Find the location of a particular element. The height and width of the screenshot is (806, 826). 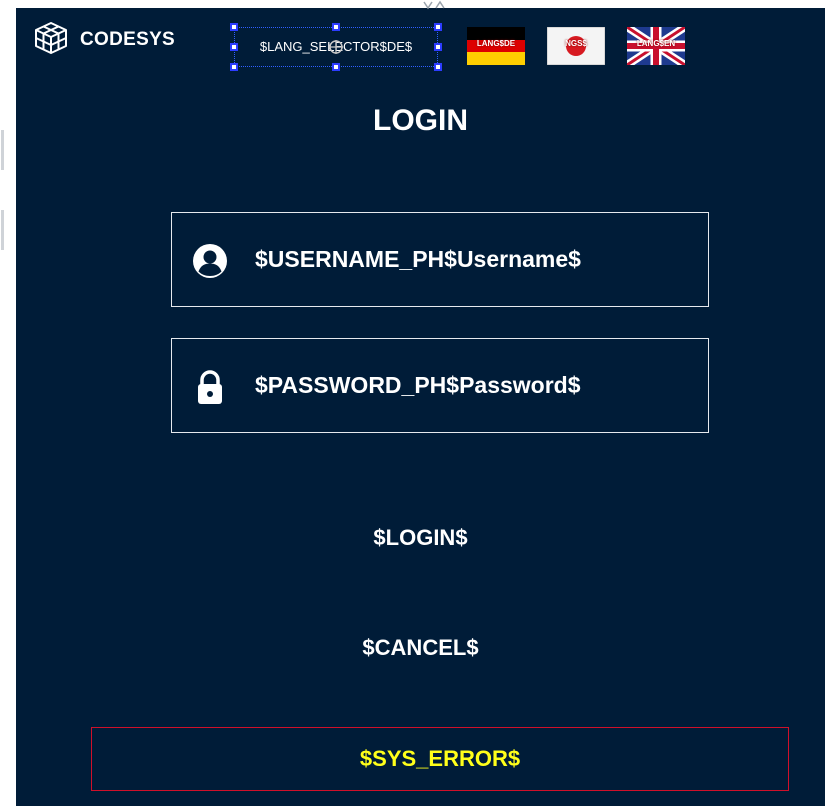

password-field-text: $PASSWORD_PH$Password$ is located at coordinates (418, 385).